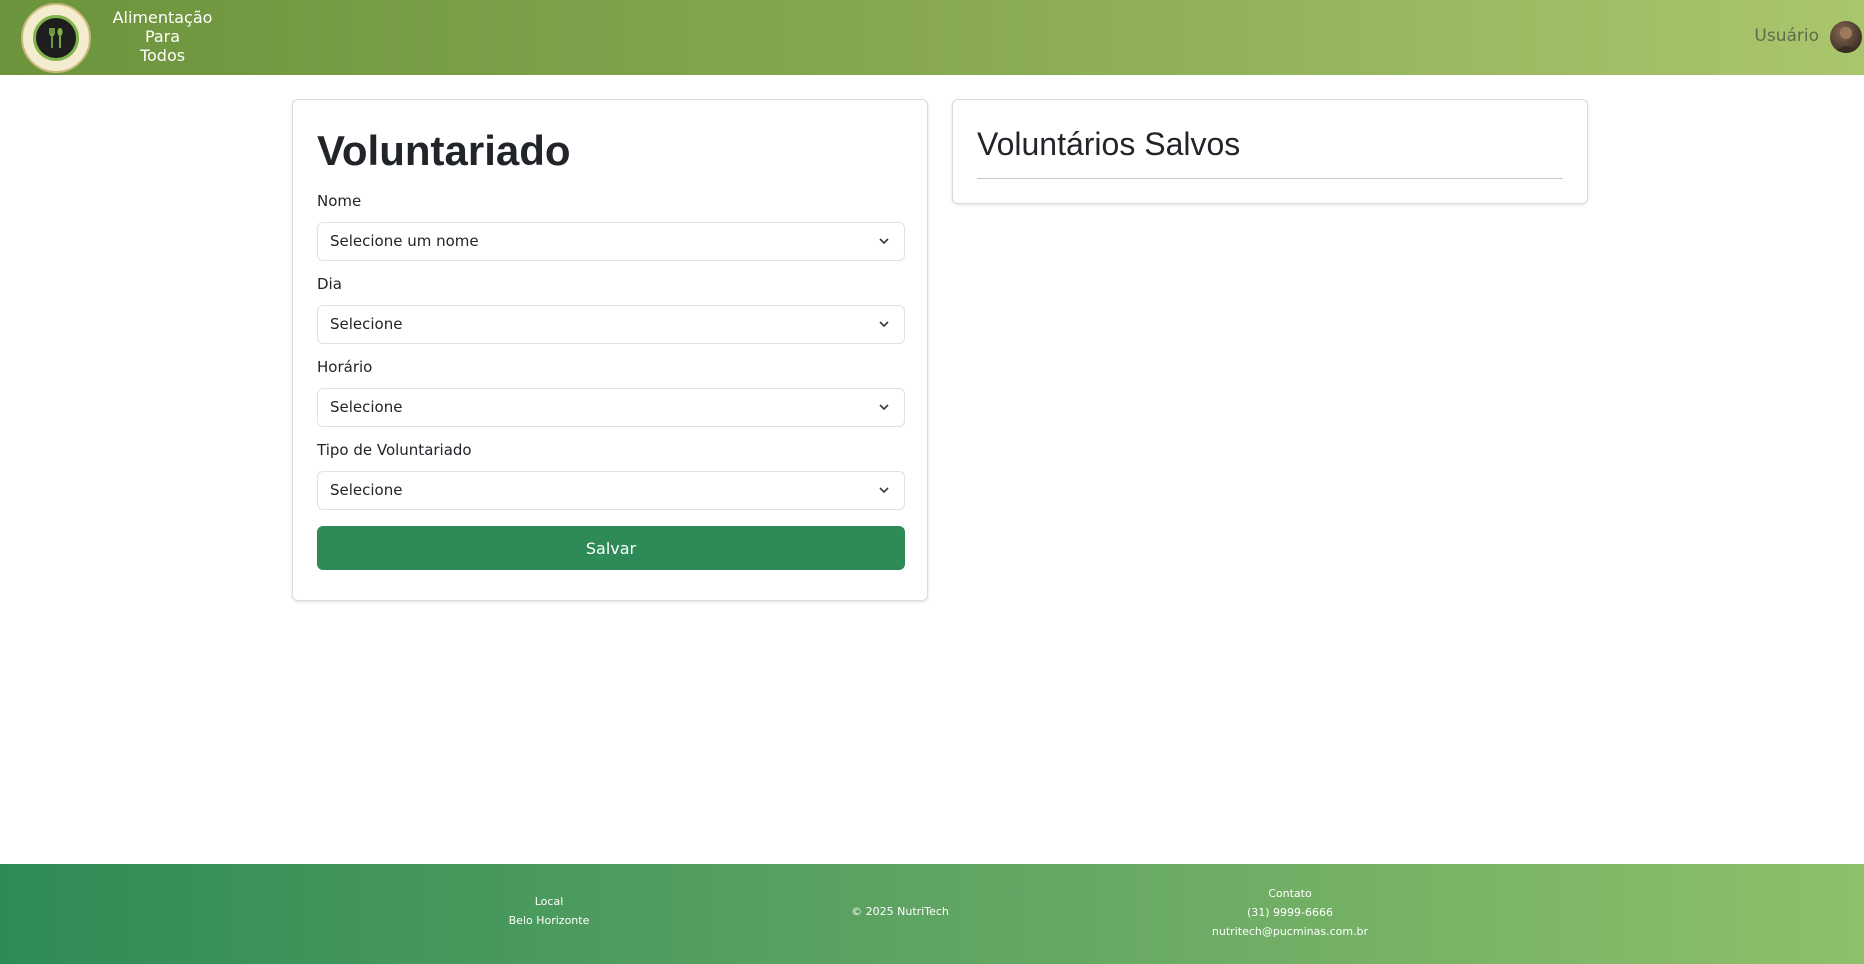 The width and height of the screenshot is (1864, 964). Describe the element at coordinates (1270, 151) in the screenshot. I see `saved-volunteers-card: Voluntários Salvos` at that location.